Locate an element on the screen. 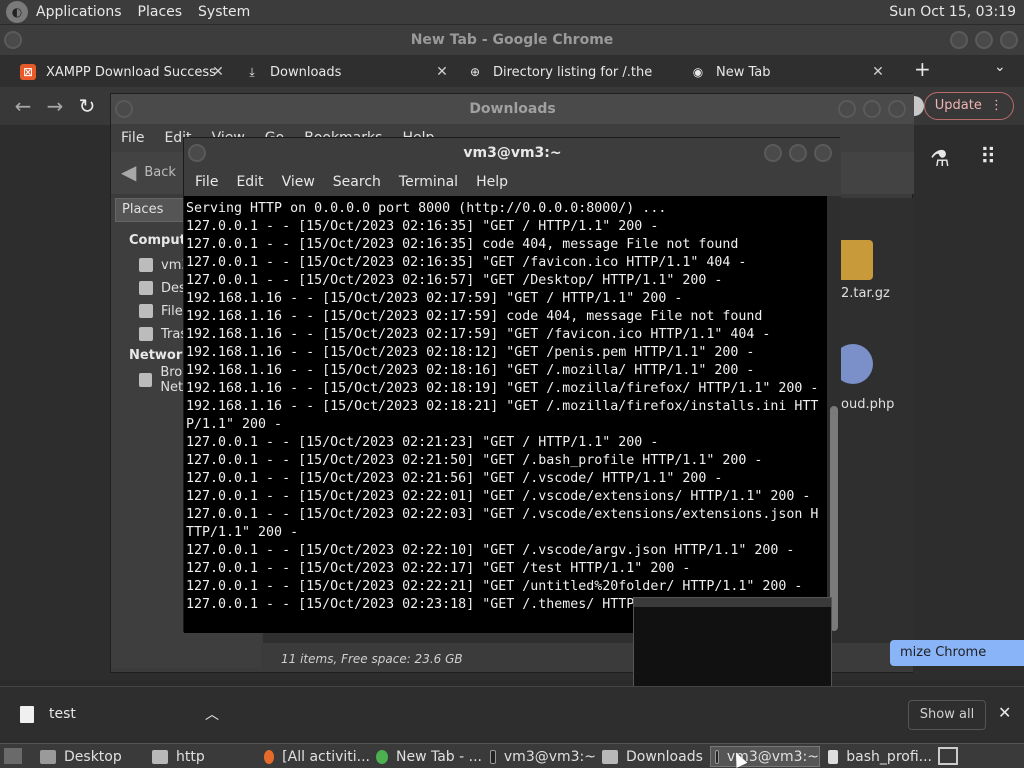  folder-icon is located at coordinates (610, 756).